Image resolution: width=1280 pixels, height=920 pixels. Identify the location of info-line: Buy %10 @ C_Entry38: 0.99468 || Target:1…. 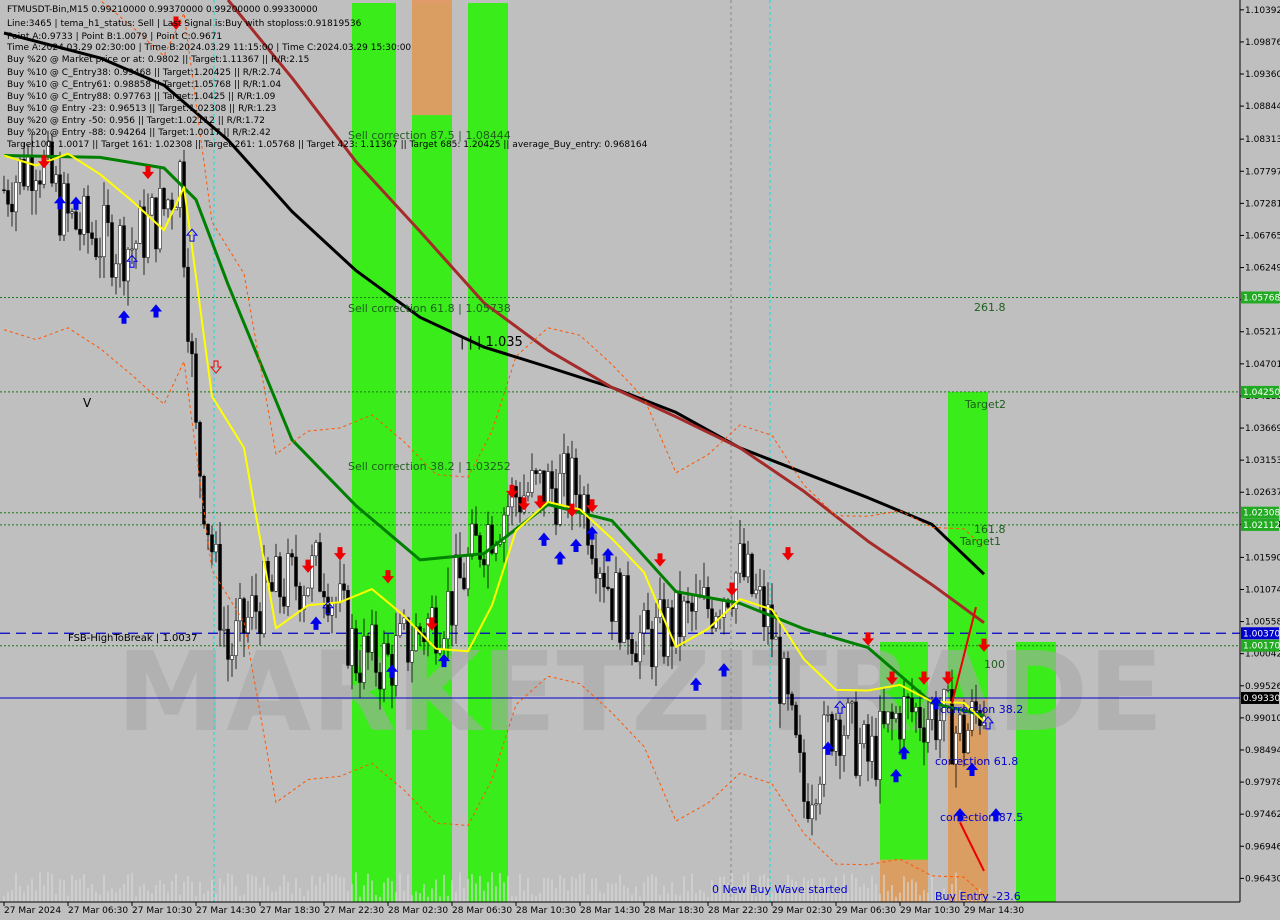
(144, 73).